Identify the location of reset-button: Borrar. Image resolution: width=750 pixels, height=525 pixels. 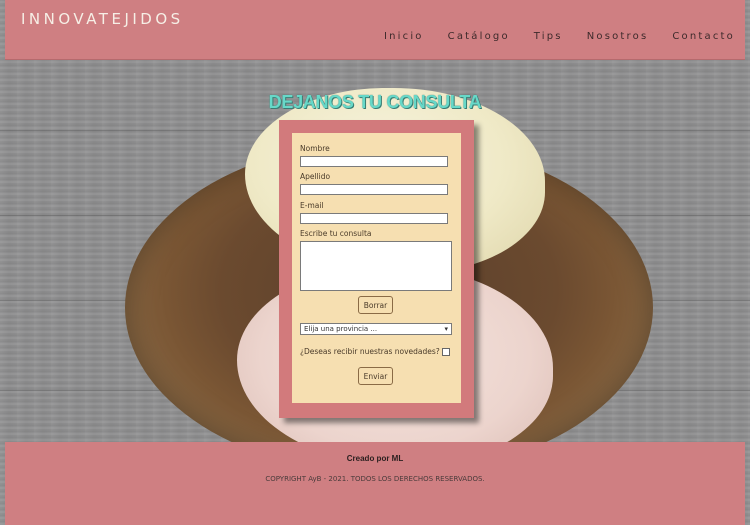
(375, 305).